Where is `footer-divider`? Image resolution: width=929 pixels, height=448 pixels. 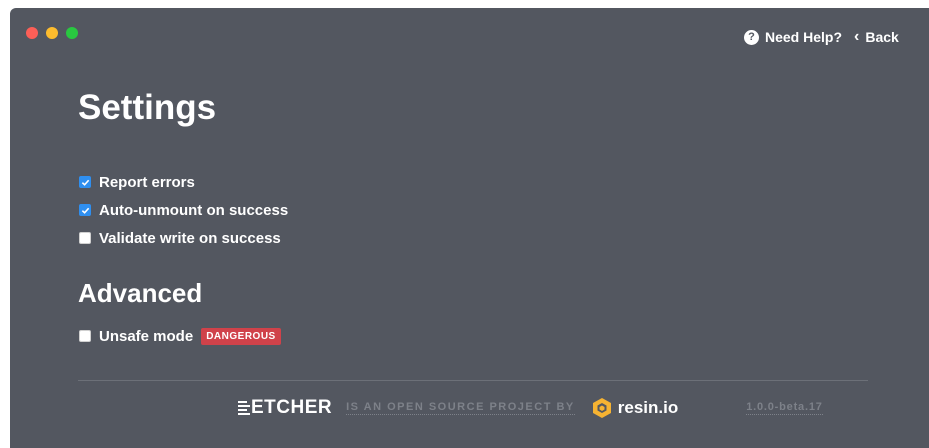 footer-divider is located at coordinates (473, 380).